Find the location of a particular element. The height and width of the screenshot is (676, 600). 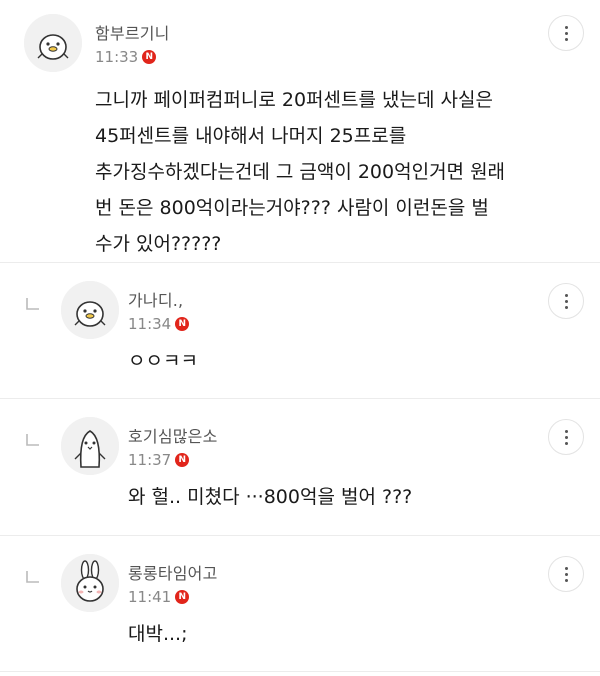

comment-text: ㅇㅇㅋㅋ is located at coordinates (163, 361).